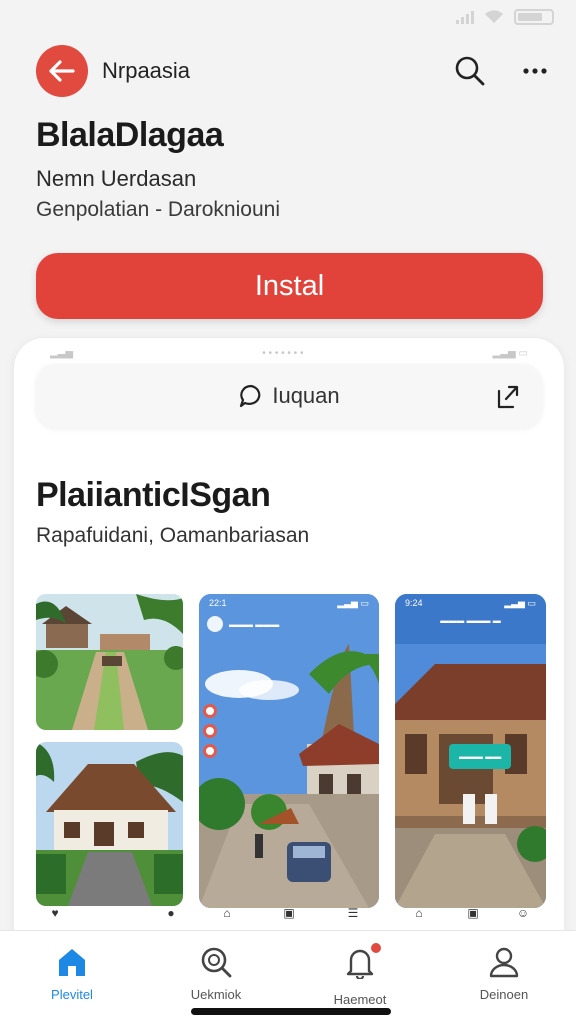 Image resolution: width=576 pixels, height=1024 pixels. I want to click on share-button, so click(508, 398).